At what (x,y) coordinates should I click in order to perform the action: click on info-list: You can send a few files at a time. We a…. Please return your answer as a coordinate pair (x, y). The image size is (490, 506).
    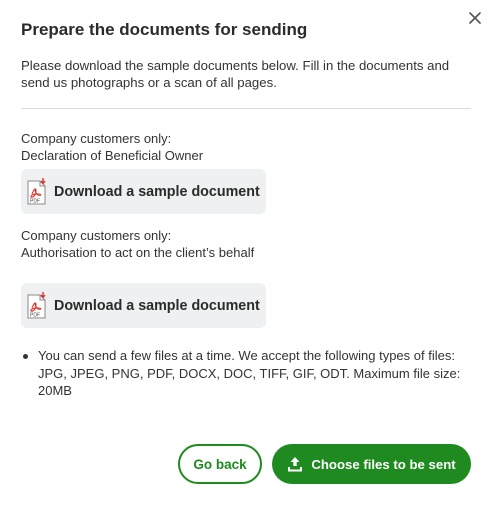
    Looking at the image, I should click on (241, 373).